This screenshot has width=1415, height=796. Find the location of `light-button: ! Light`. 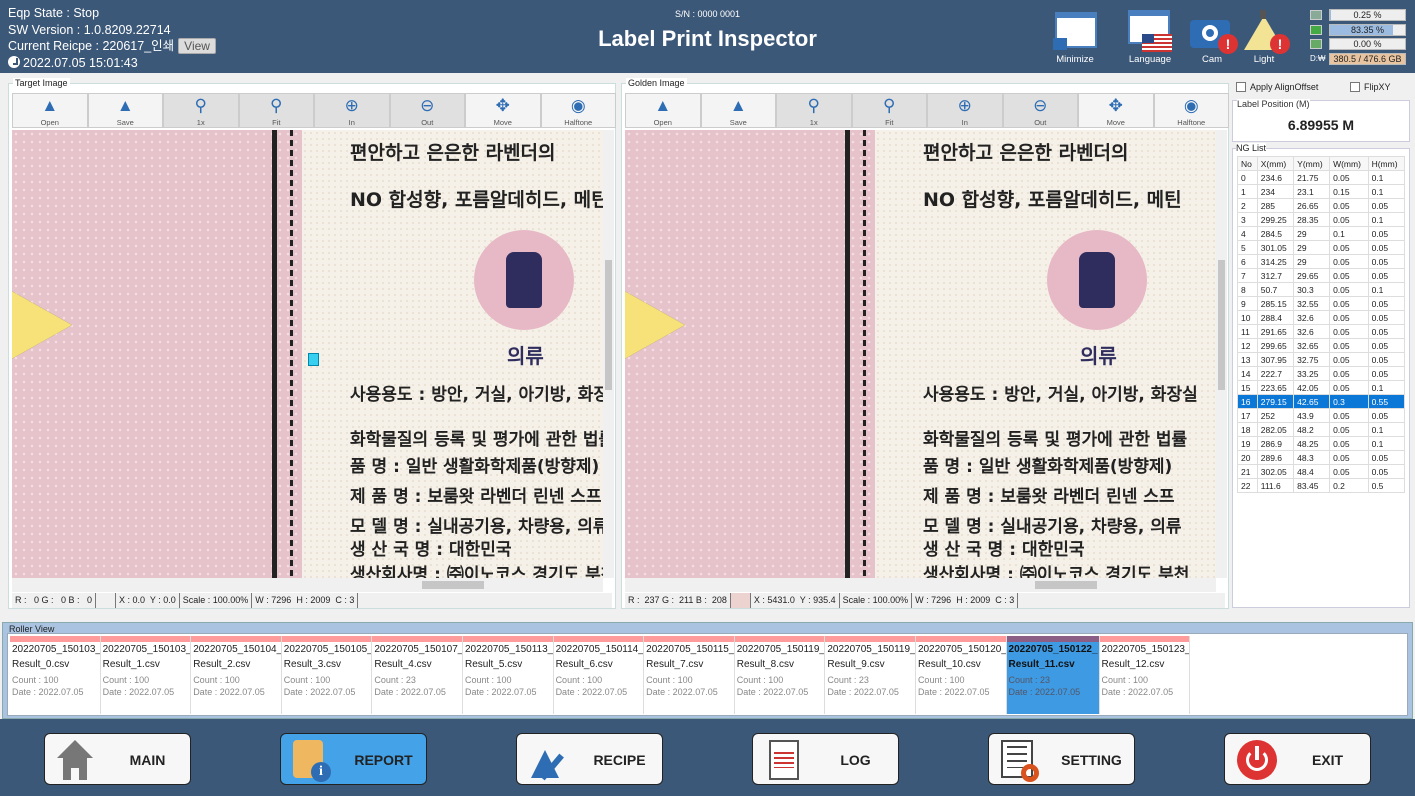

light-button: ! Light is located at coordinates (1264, 37).